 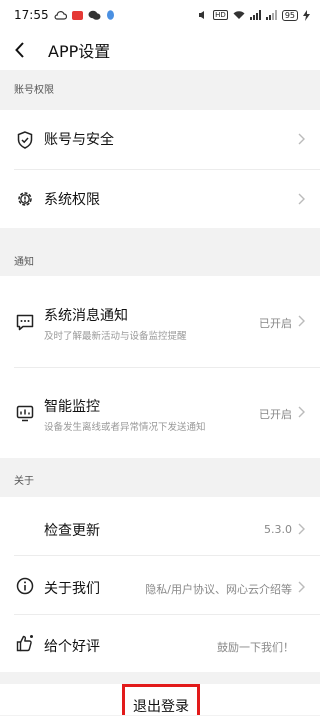 I want to click on system-message-text: 系统消息通知 及时了解最新活动与设备监控提醒, so click(x=115, y=323).